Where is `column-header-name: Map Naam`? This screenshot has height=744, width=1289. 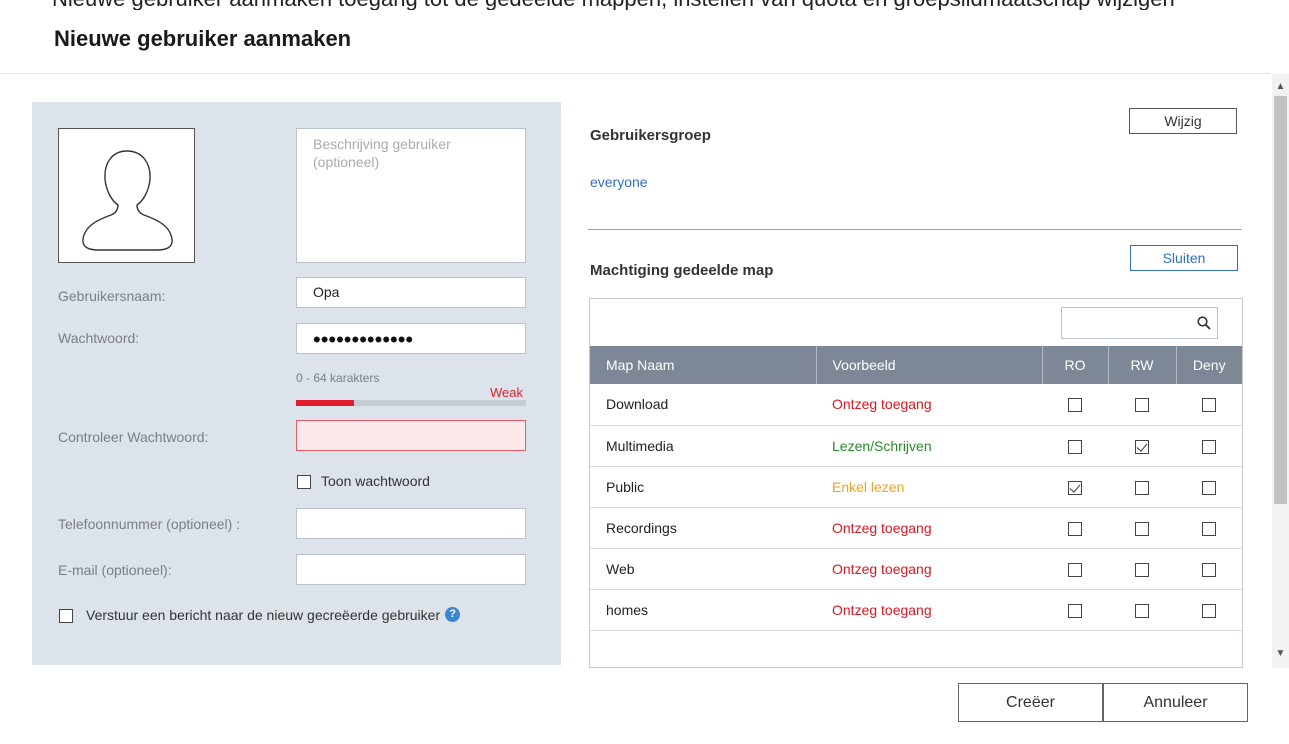
column-header-name: Map Naam is located at coordinates (703, 365).